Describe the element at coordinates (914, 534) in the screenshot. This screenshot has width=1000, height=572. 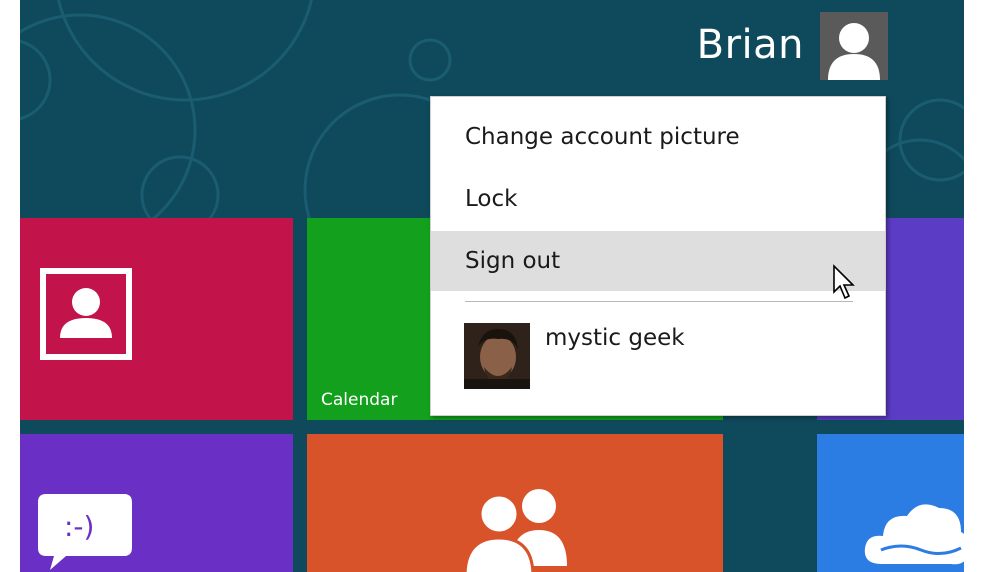
I see `cloud-icon` at that location.